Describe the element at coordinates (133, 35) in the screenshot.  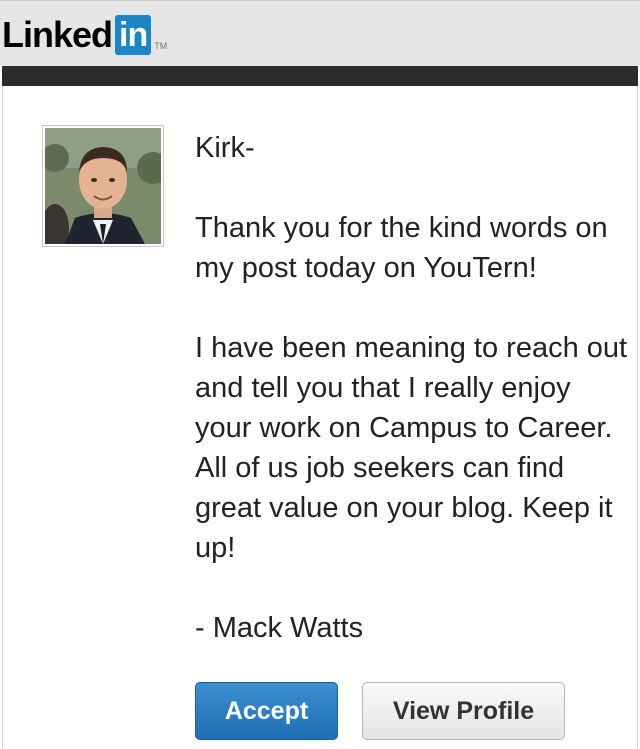
I see `logo-in-badge: in` at that location.